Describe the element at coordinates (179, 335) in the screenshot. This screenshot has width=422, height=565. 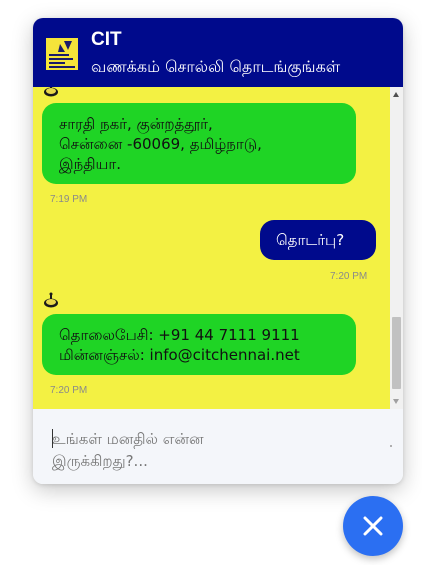
I see `message-line: தொலைபேசி: +91 44 7111 9111` at that location.